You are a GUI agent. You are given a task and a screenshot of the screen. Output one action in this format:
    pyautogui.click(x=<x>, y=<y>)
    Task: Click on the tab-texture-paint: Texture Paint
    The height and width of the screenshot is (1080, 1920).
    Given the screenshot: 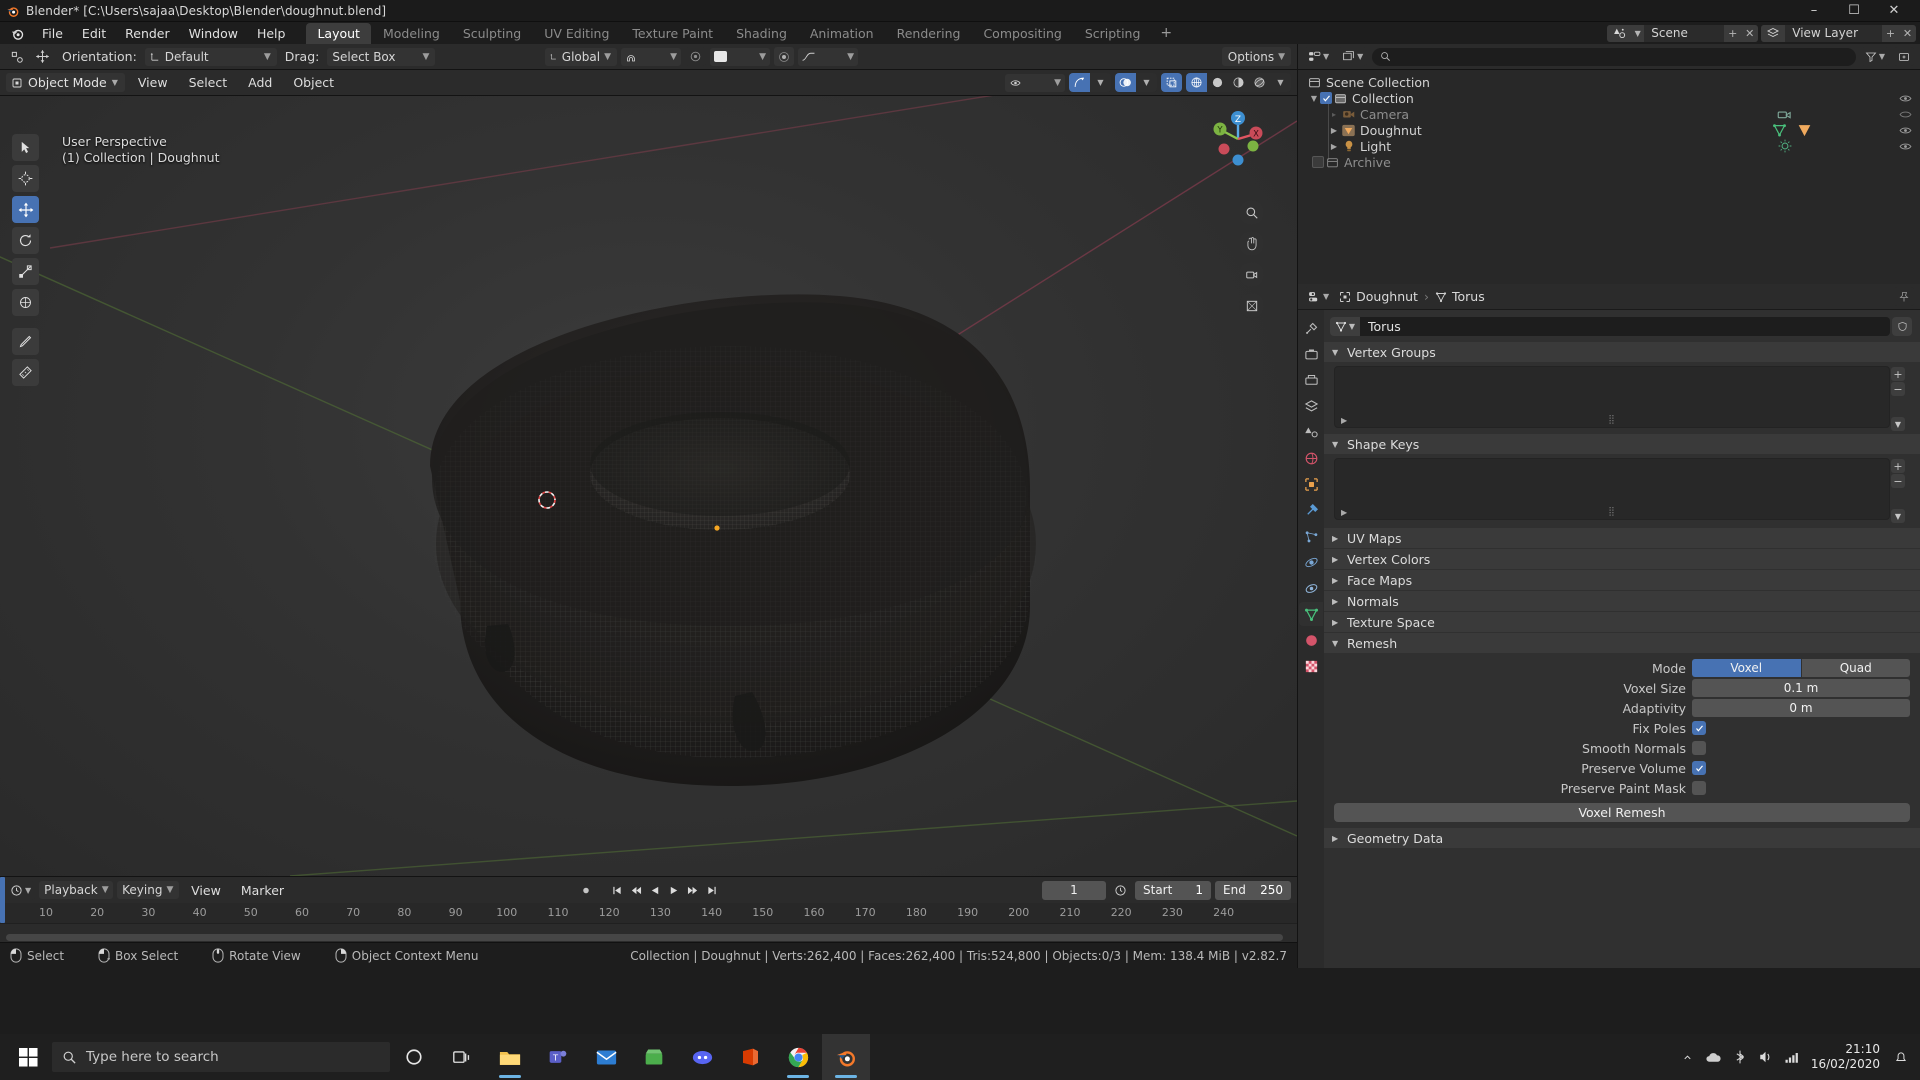 What is the action you would take?
    pyautogui.click(x=672, y=33)
    